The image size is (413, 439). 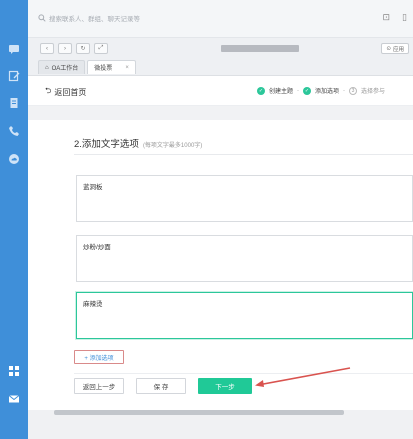 I want to click on document-icon, so click(x=14, y=103).